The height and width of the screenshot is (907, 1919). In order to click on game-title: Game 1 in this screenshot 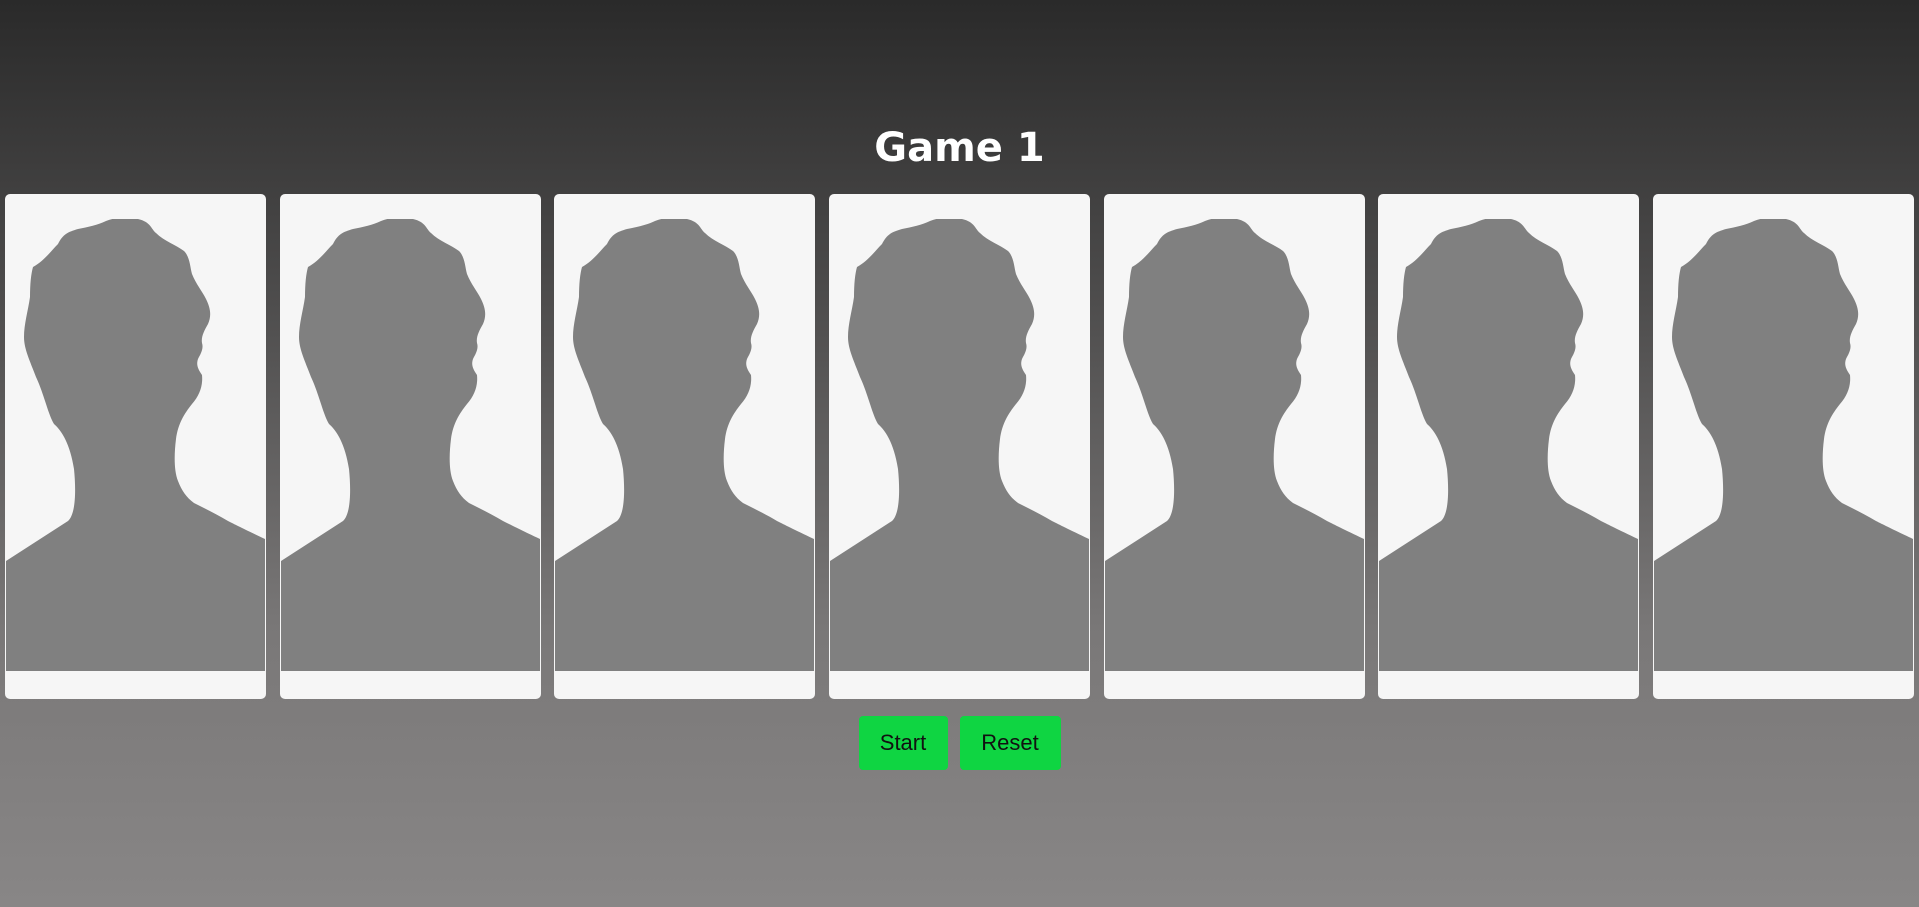, I will do `click(959, 148)`.